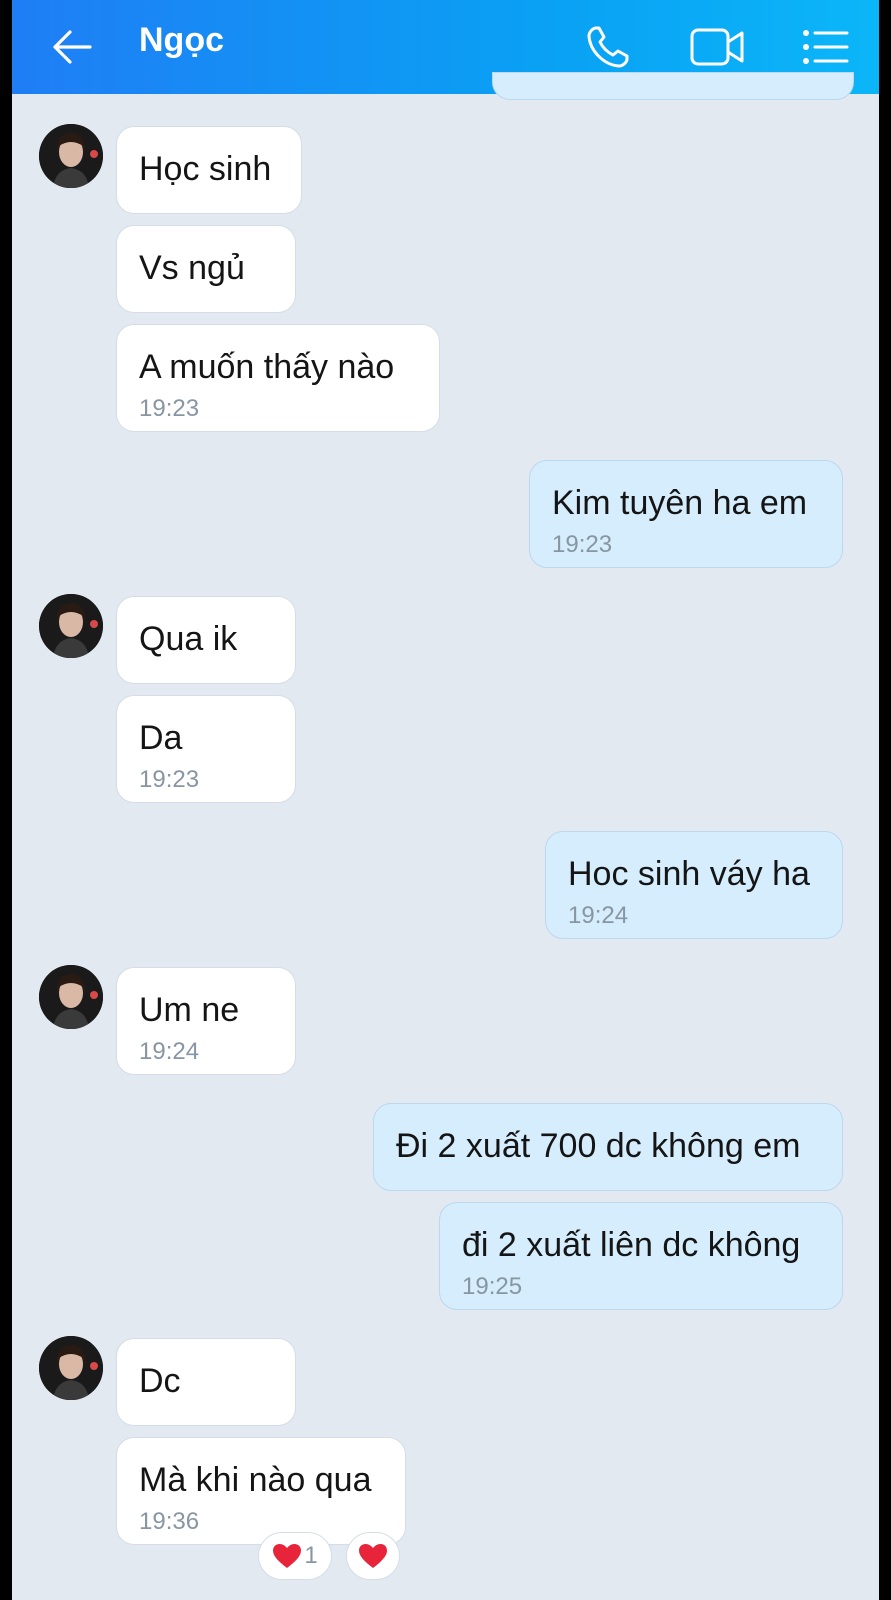 This screenshot has width=891, height=1600. I want to click on message-text: Kim tuyên ha em, so click(680, 503).